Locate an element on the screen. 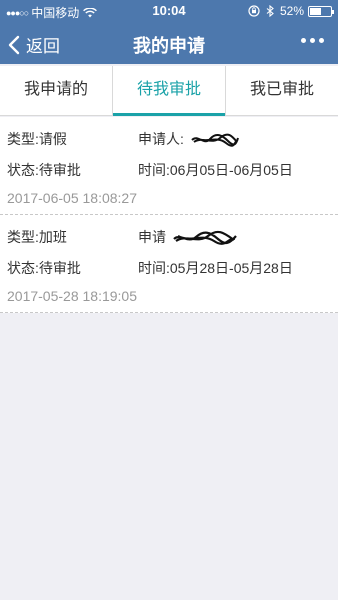 This screenshot has height=600, width=338. item-created-time: 2017-05-28 18:19:05 is located at coordinates (72, 296).